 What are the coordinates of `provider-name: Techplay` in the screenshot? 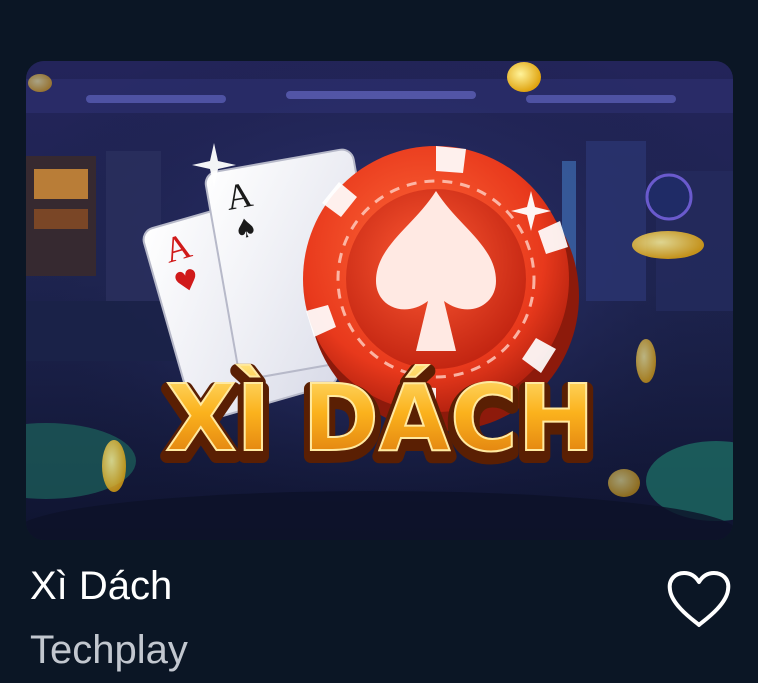 It's located at (109, 650).